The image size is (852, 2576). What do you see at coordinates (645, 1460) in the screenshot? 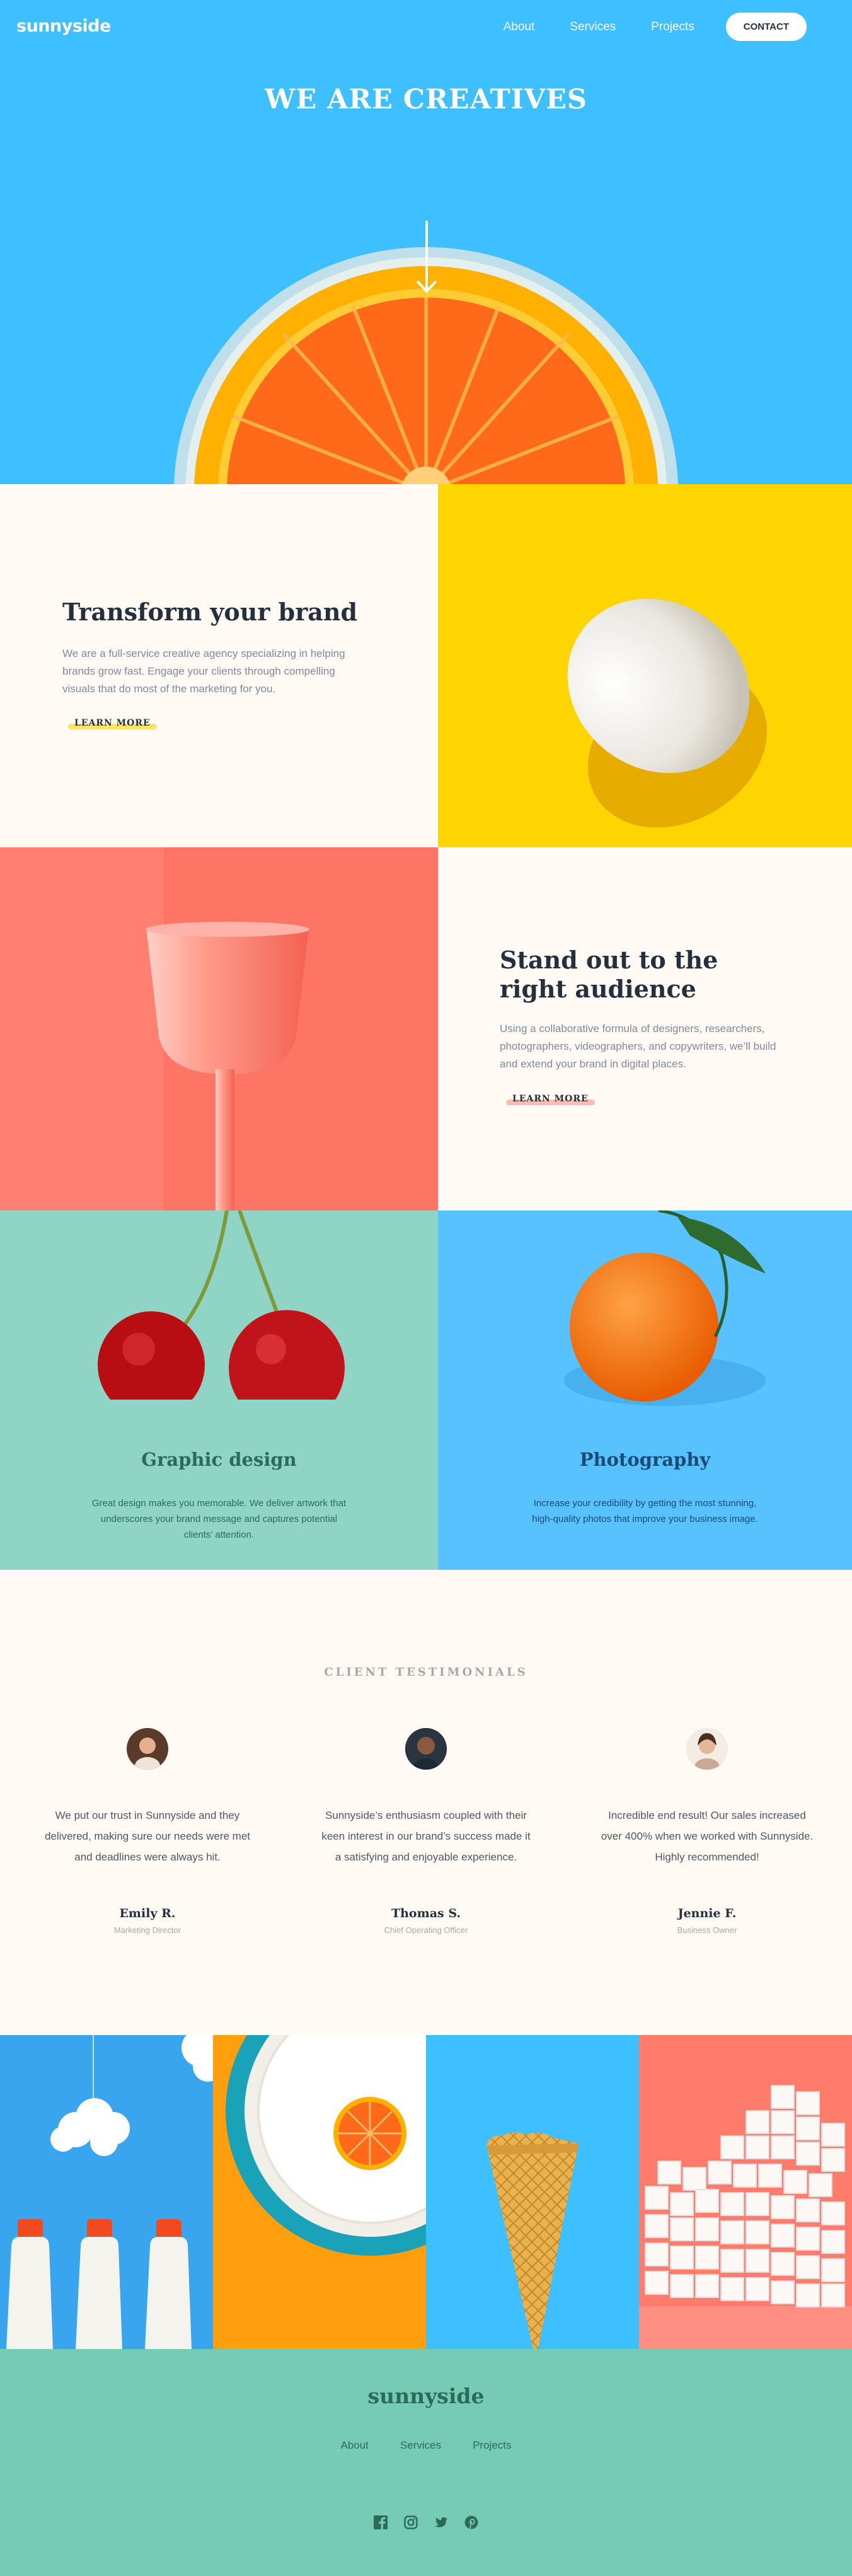
I see `card-title: Photography` at bounding box center [645, 1460].